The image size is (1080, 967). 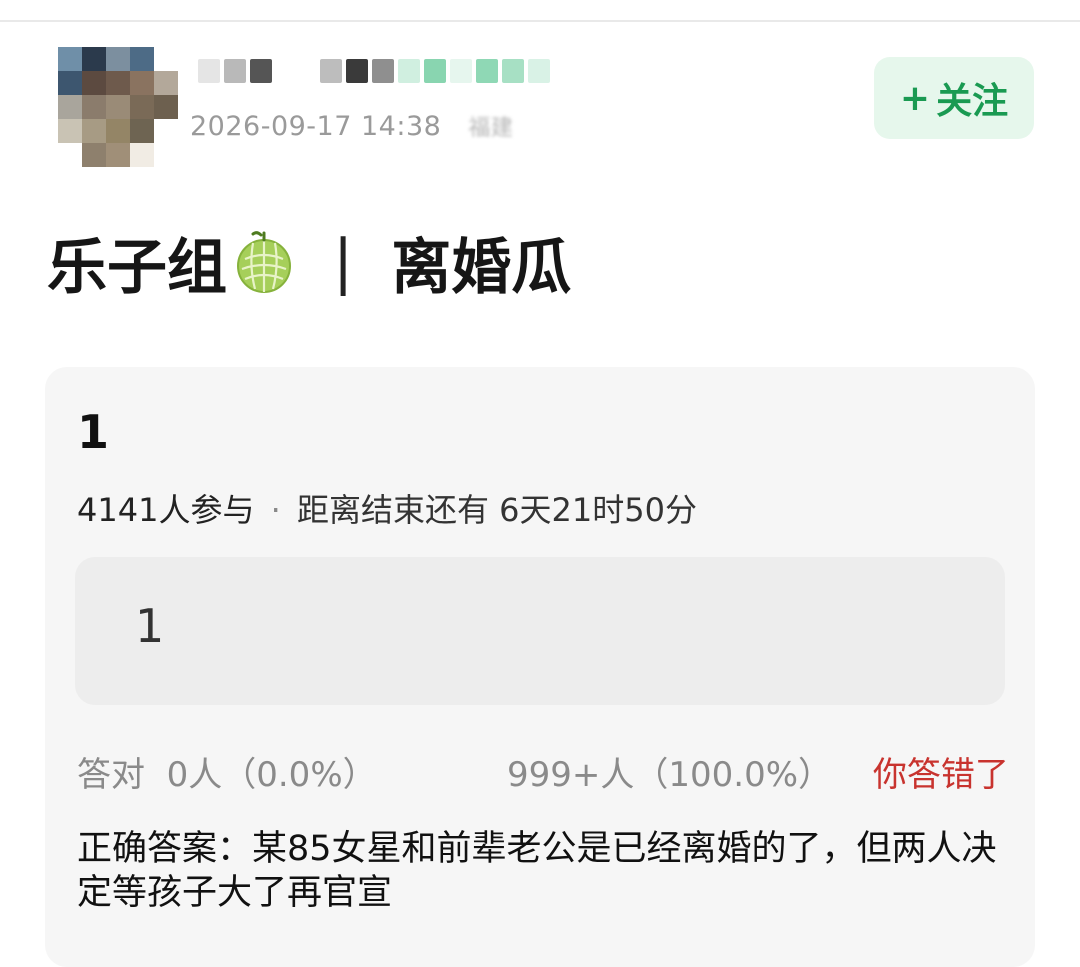 What do you see at coordinates (150, 626) in the screenshot?
I see `poll-option-label: 1` at bounding box center [150, 626].